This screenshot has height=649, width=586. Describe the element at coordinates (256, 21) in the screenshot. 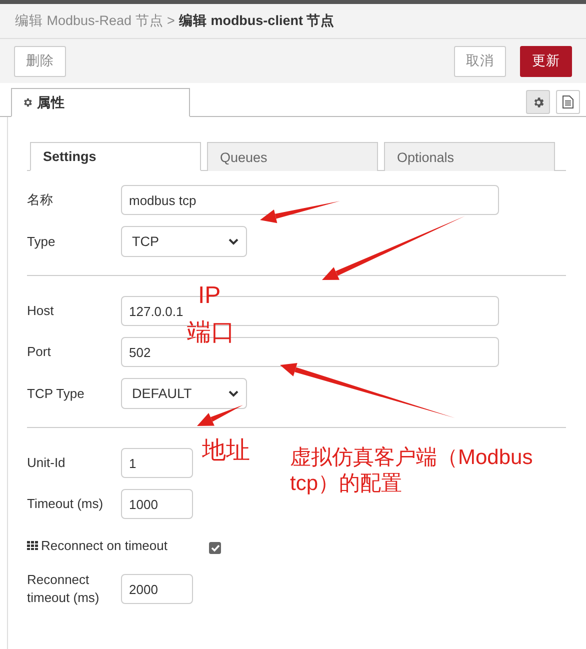

I see `breadcrumb-current: 编辑 modbus-client 节点` at that location.